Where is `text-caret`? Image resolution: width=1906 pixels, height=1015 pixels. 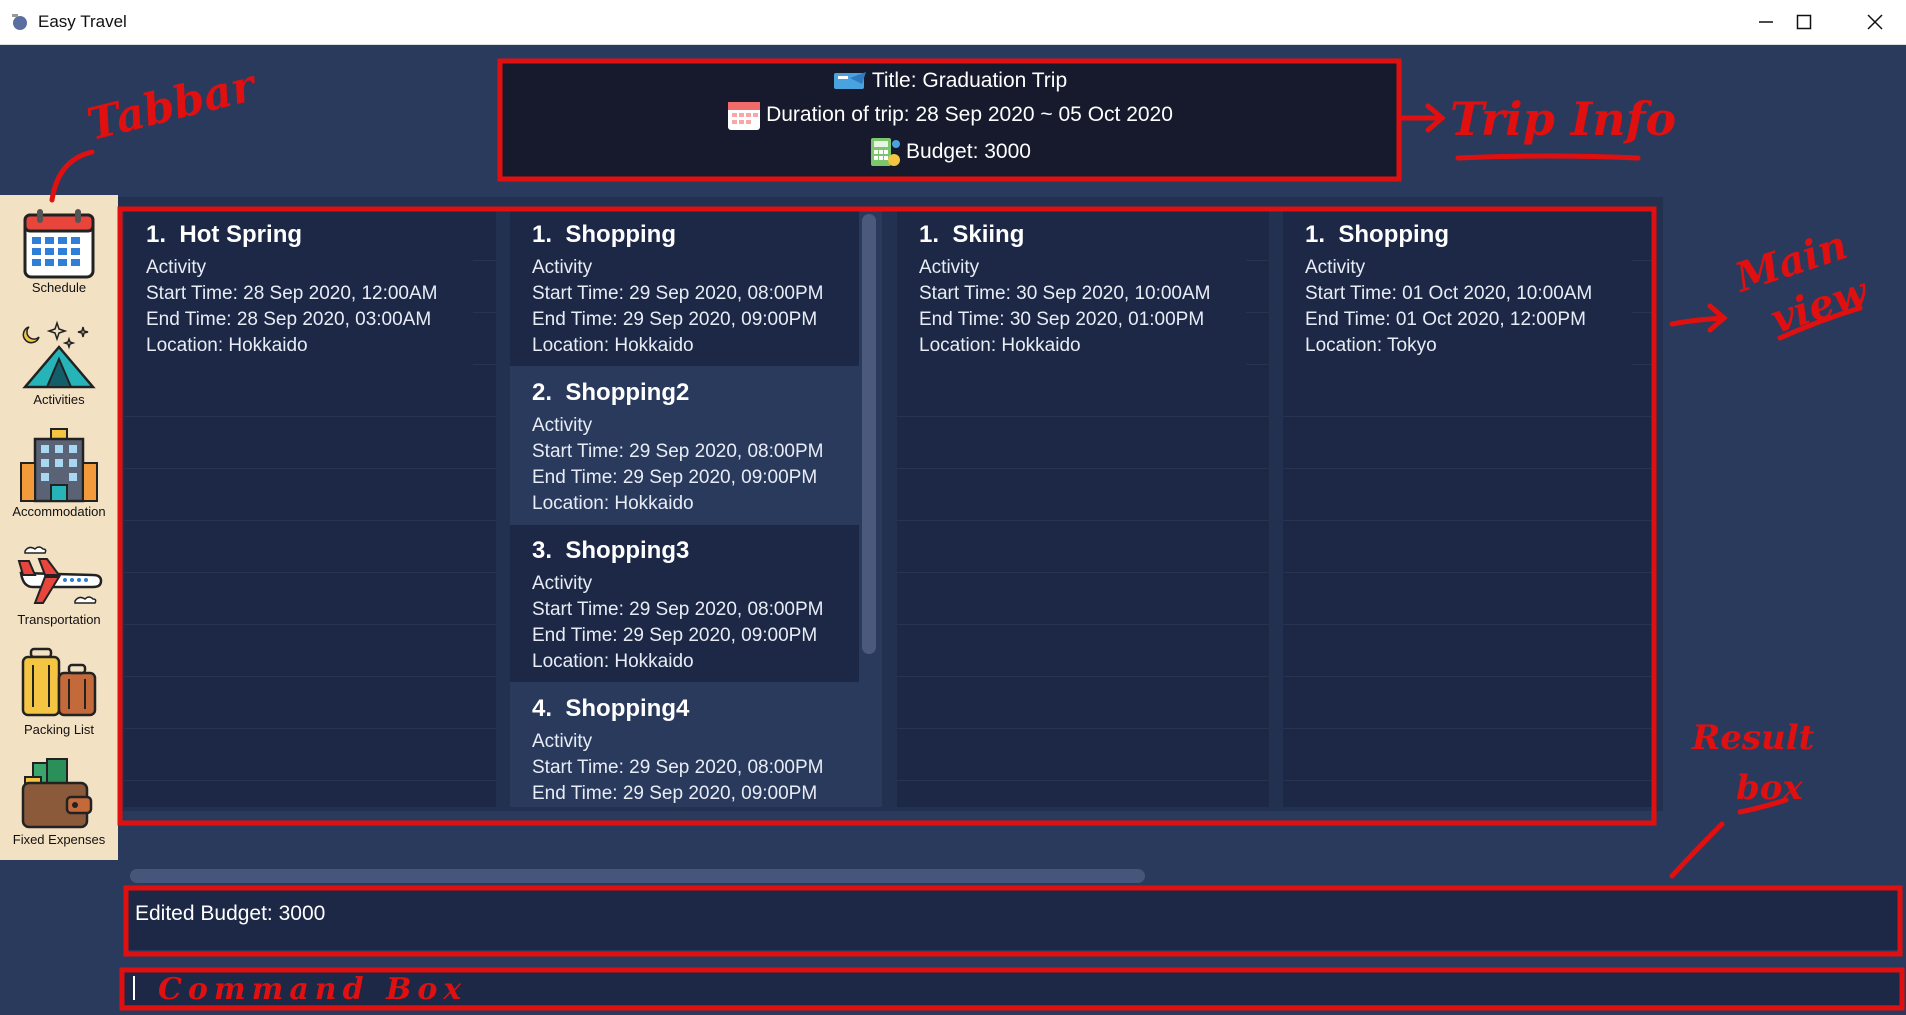 text-caret is located at coordinates (134, 988).